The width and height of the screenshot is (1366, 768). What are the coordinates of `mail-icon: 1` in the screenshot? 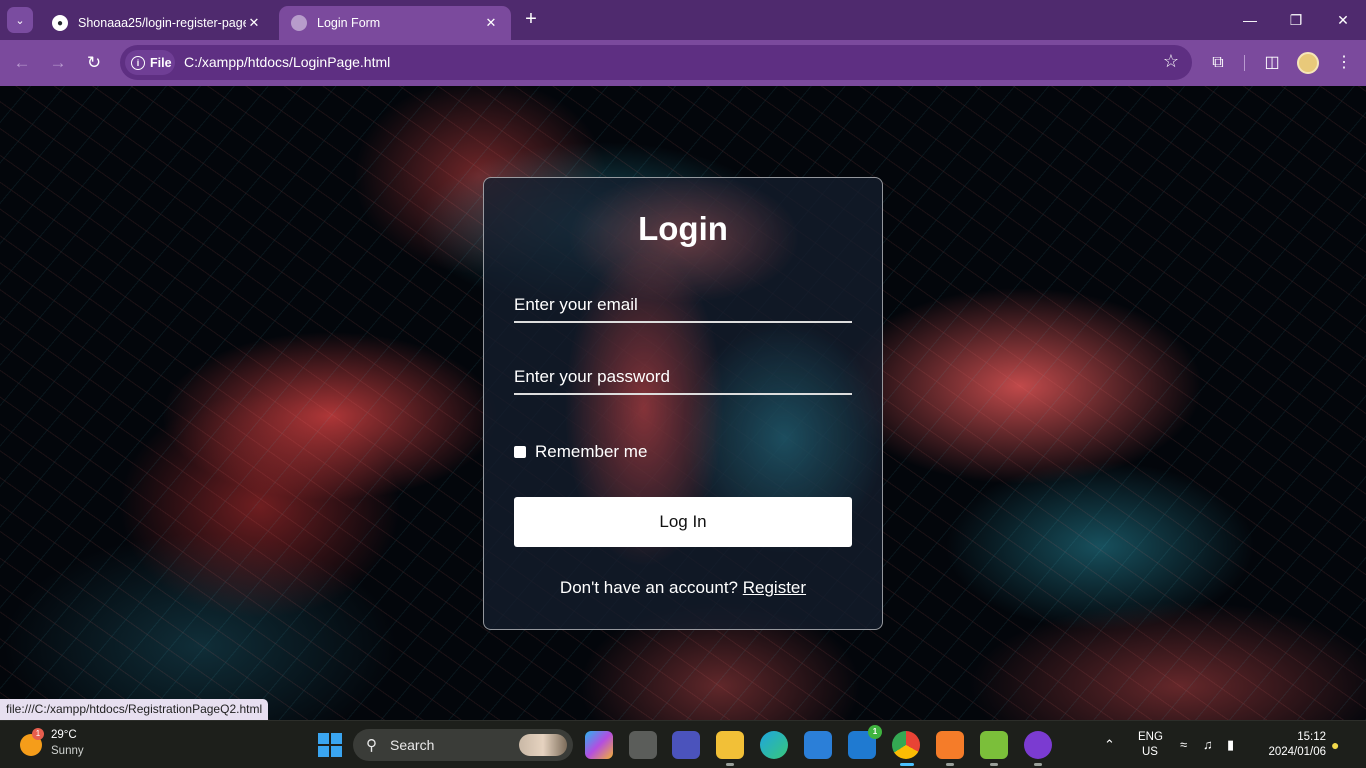 It's located at (865, 742).